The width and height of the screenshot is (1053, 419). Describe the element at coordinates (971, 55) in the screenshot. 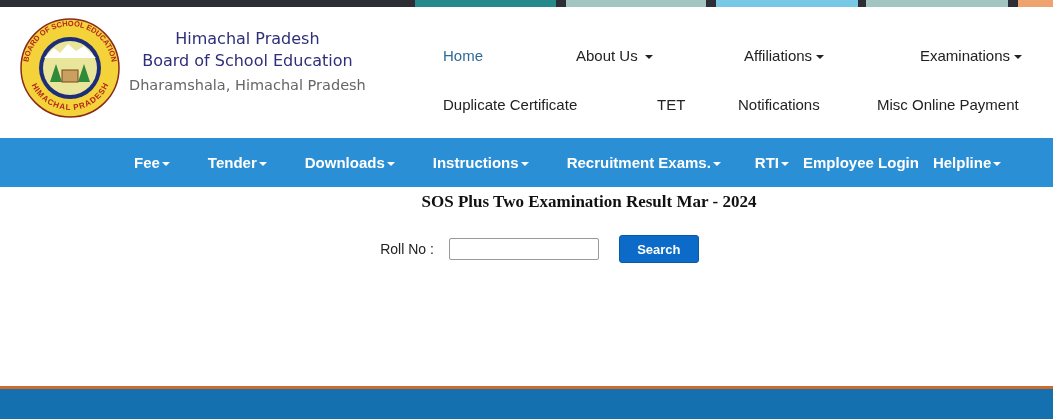

I see `nav-link: Examinations` at that location.